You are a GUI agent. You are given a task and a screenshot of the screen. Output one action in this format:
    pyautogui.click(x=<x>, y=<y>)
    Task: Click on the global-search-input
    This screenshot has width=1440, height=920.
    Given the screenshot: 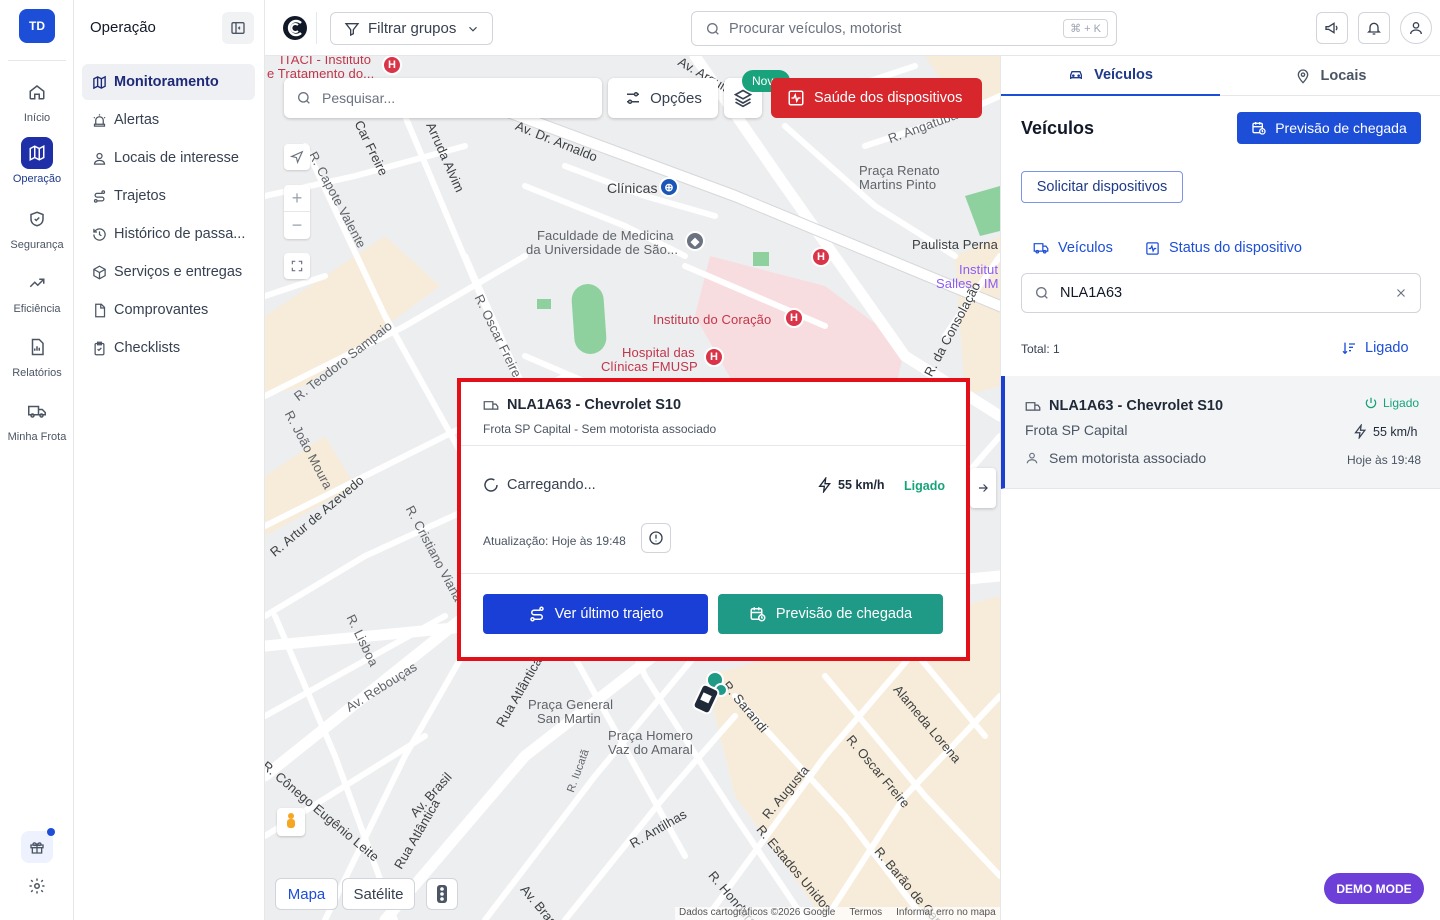 What is the action you would take?
    pyautogui.click(x=889, y=28)
    